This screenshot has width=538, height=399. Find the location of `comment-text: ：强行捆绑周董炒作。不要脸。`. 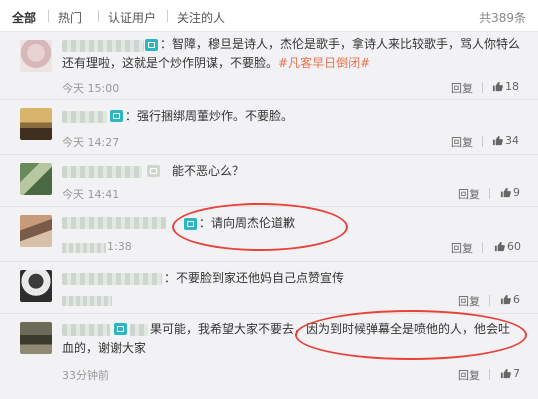

comment-text: ：强行捆绑周董炒作。不要脸。 is located at coordinates (209, 116).